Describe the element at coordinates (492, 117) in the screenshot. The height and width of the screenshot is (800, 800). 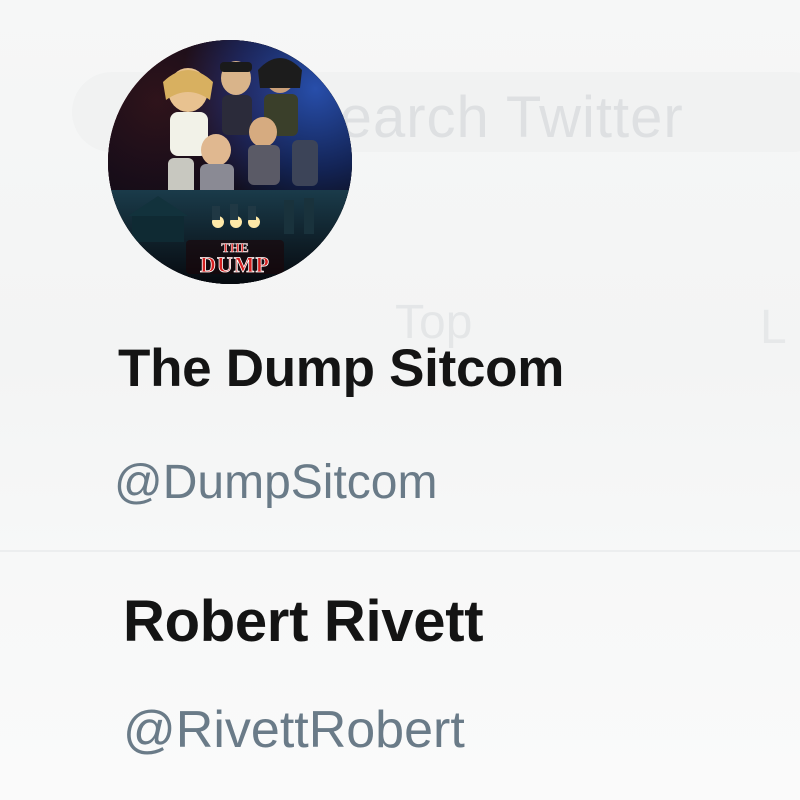
I see `search-placeholder-ghost: Search Twitter` at that location.